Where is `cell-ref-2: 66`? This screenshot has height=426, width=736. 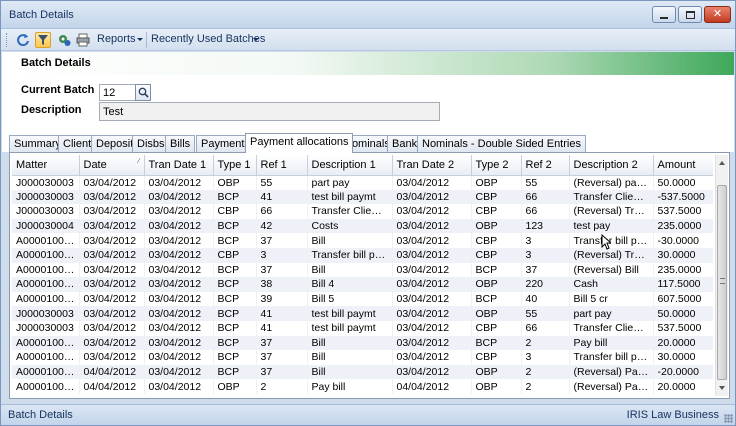 cell-ref-2: 66 is located at coordinates (545, 211).